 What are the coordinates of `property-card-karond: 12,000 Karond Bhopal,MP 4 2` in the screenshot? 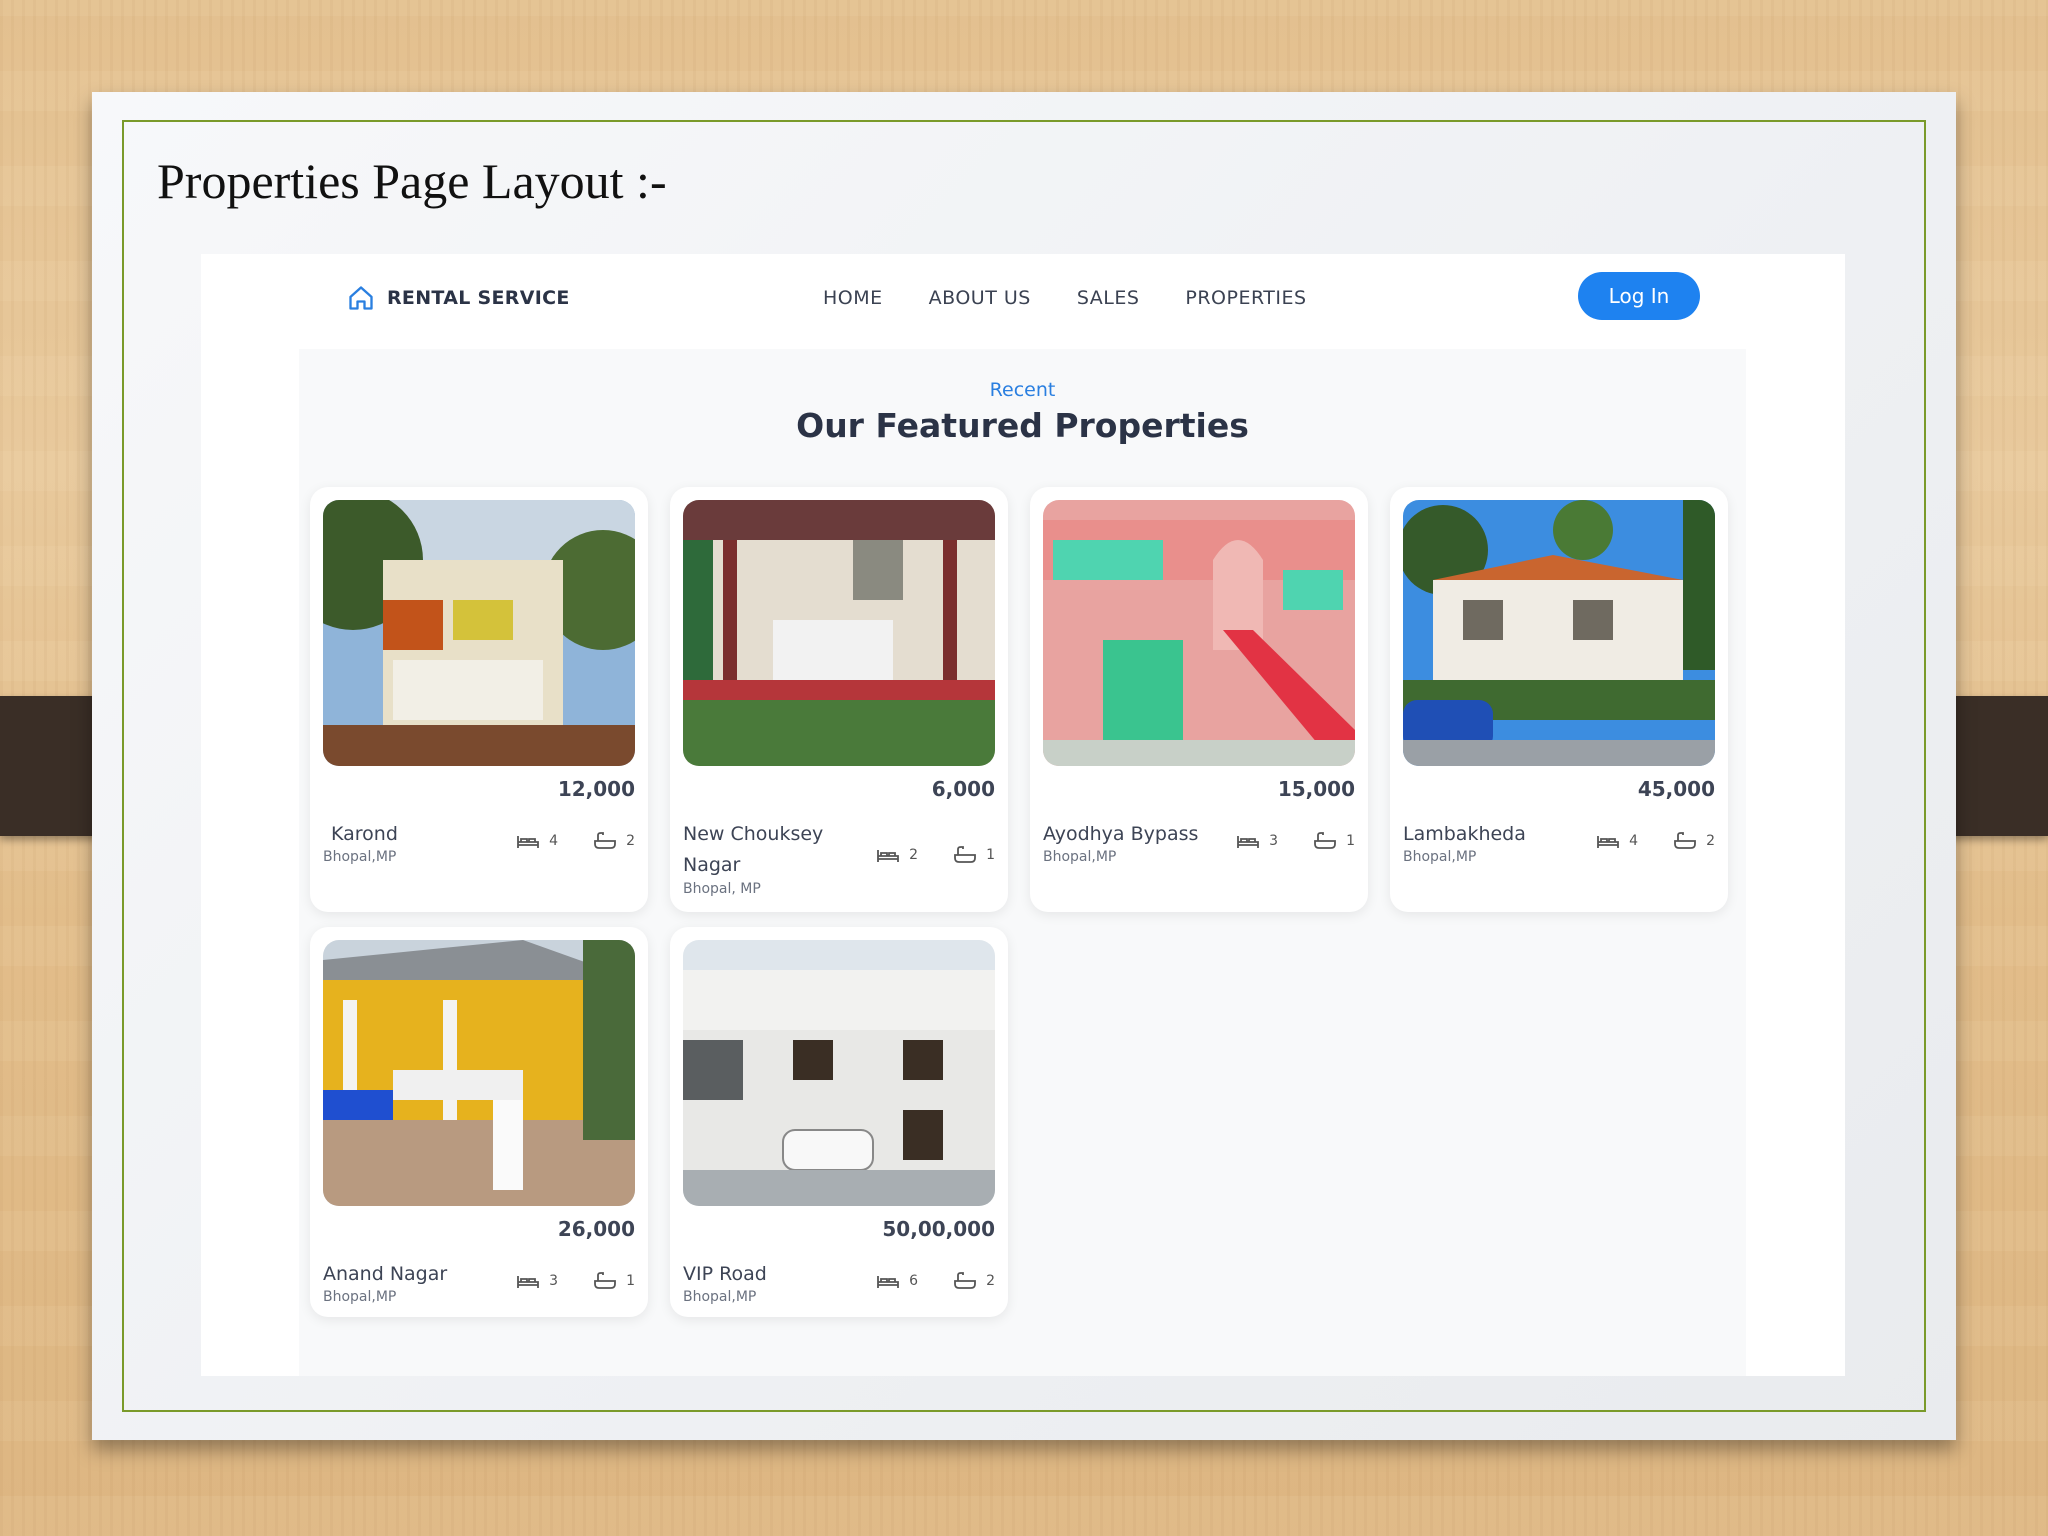 It's located at (479, 699).